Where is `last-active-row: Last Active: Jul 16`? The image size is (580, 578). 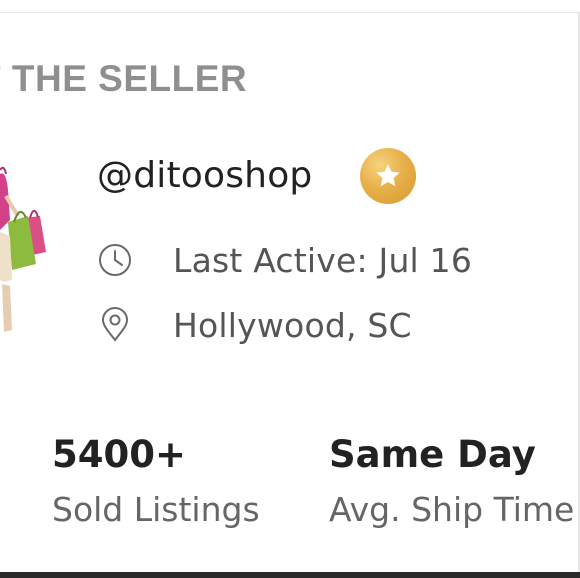
last-active-row: Last Active: Jul 16 is located at coordinates (284, 260).